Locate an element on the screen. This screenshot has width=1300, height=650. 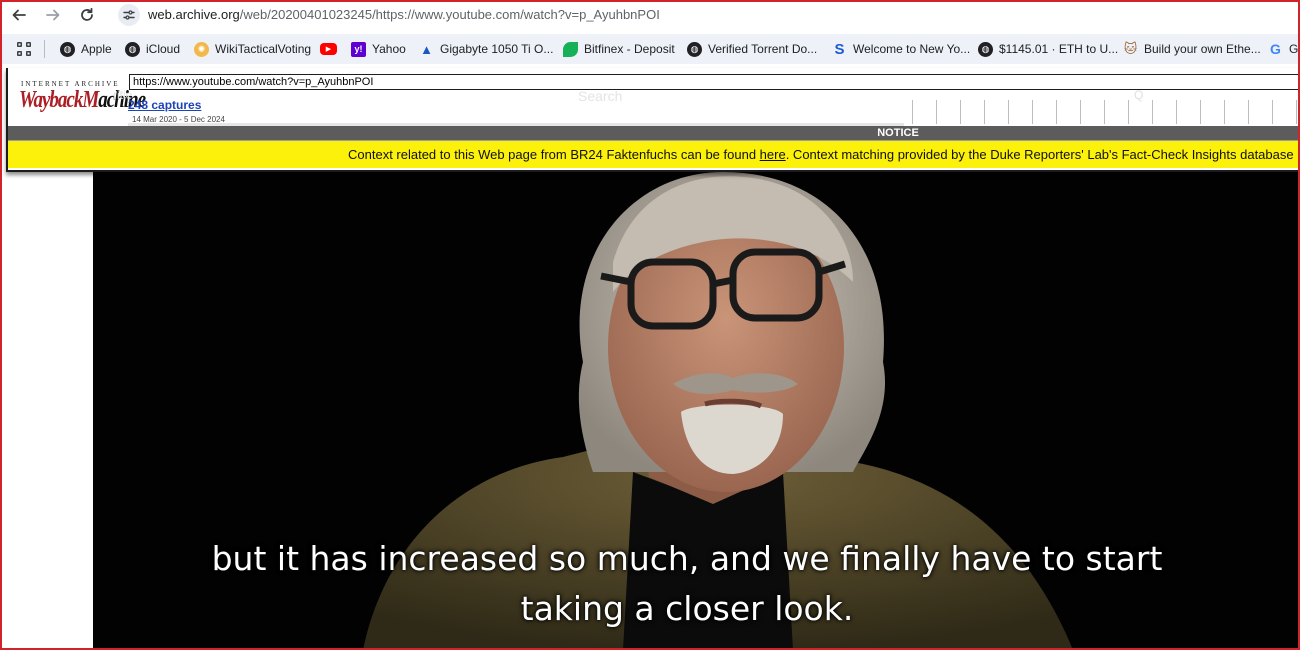
bookmark-label: Yahoo is located at coordinates (389, 49).